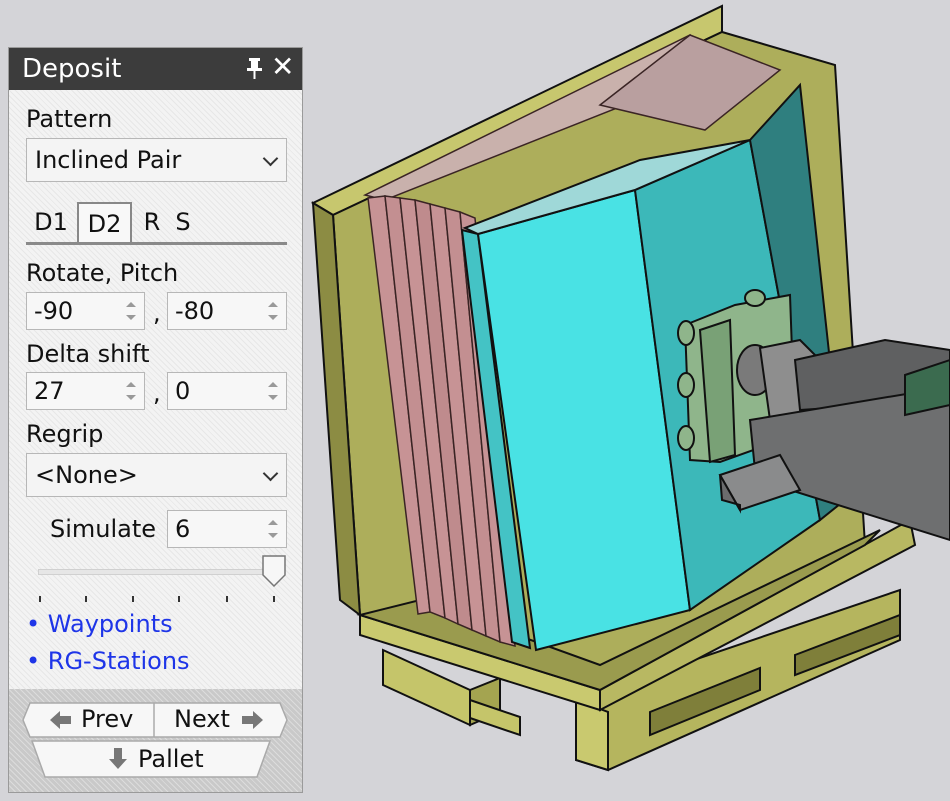 The image size is (950, 801). I want to click on delta-y-value: 0, so click(183, 391).